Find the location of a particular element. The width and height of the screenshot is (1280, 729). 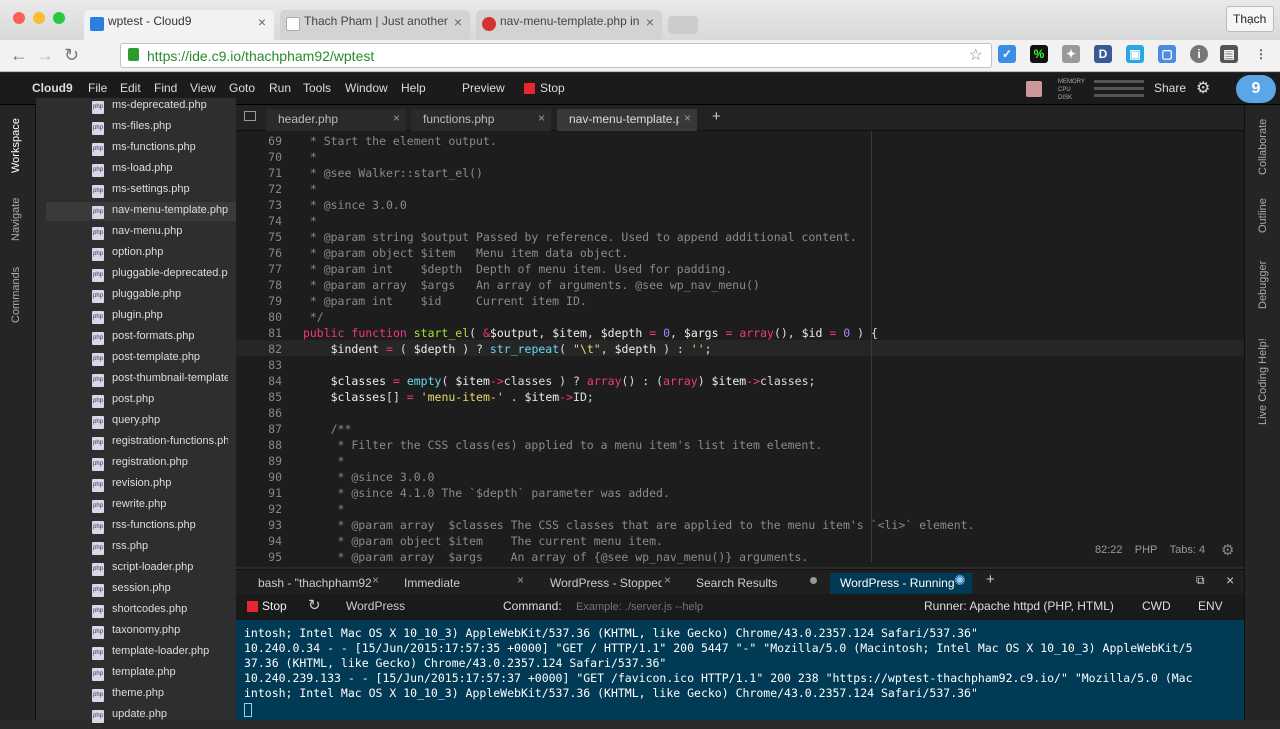

menu-tools: Tools is located at coordinates (317, 88).